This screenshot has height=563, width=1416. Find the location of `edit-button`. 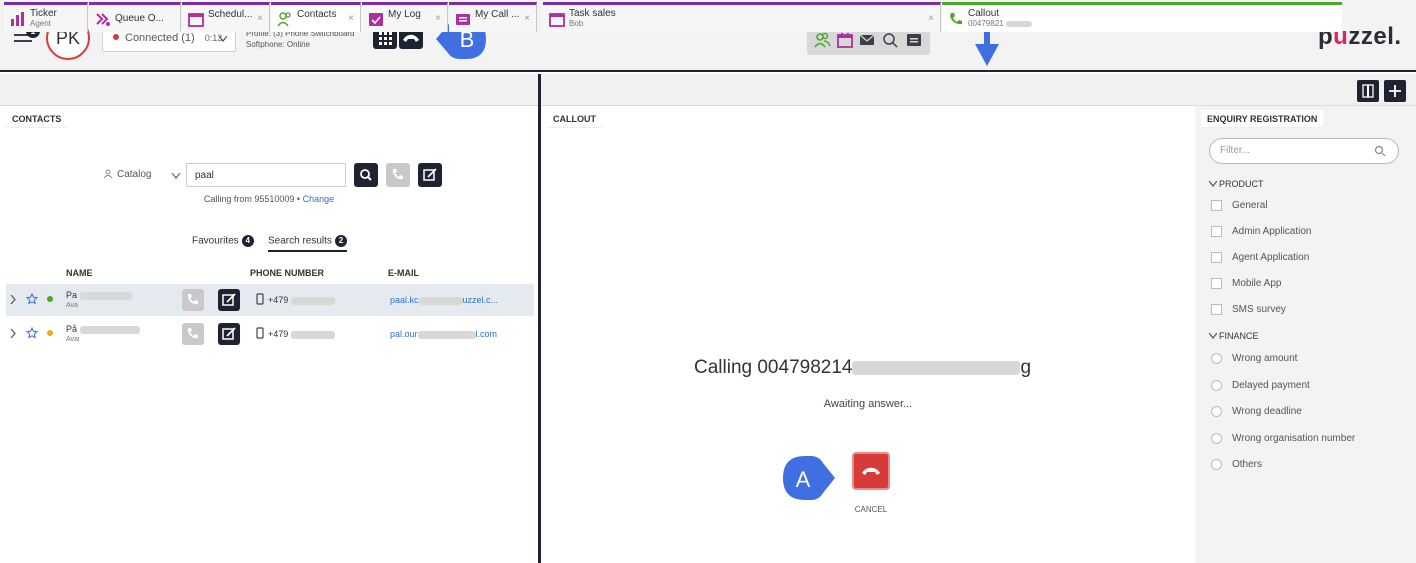

edit-button is located at coordinates (430, 175).